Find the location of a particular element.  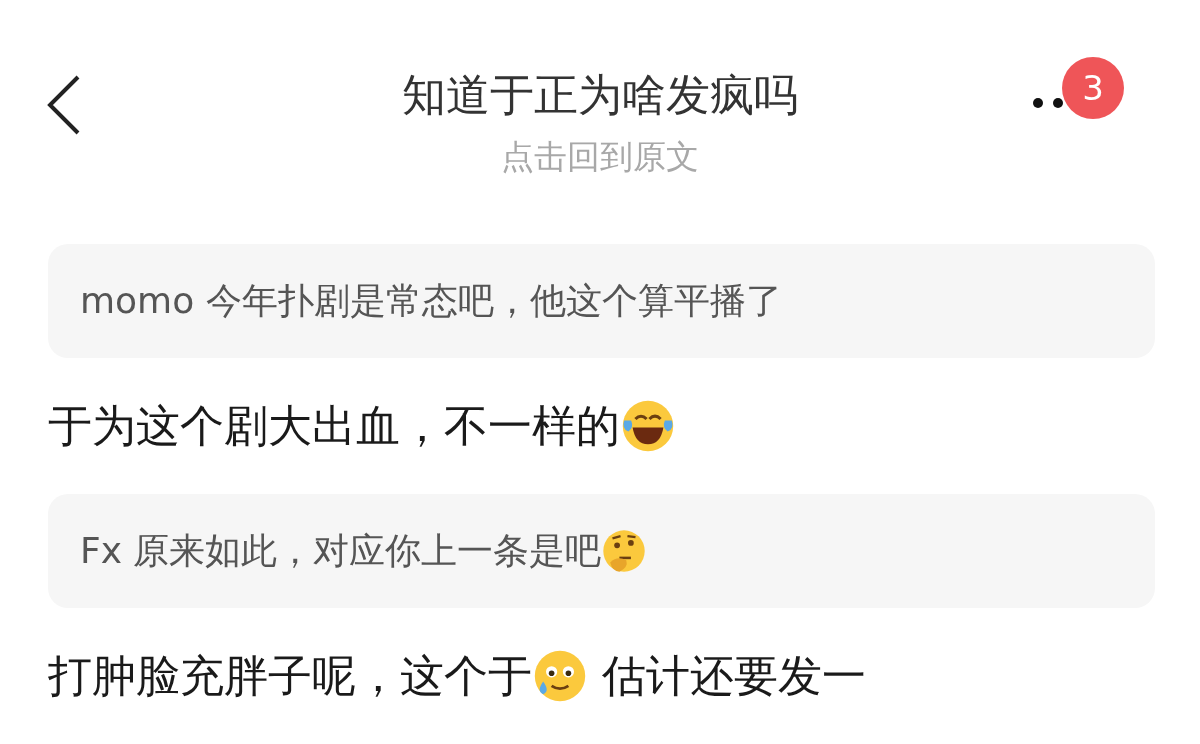

comment-text: 打肿脸充胖子呢，这个于 is located at coordinates (290, 675).